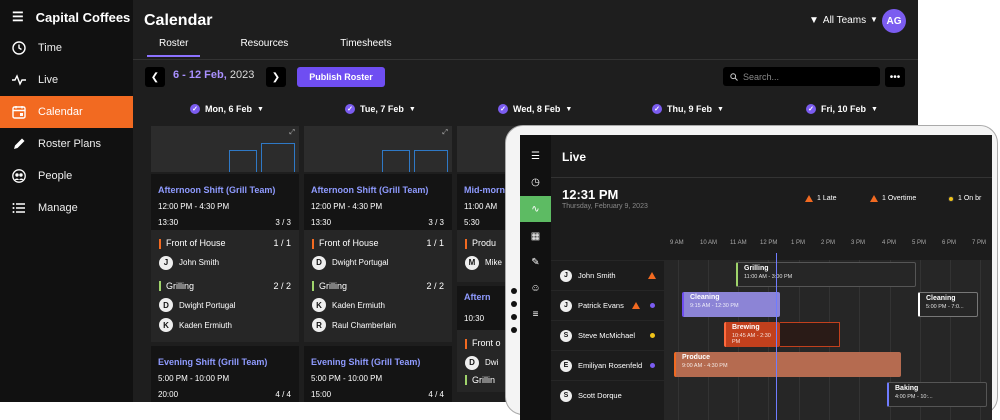  Describe the element at coordinates (66, 208) in the screenshot. I see `sidebar-item-manage: Manage` at that location.